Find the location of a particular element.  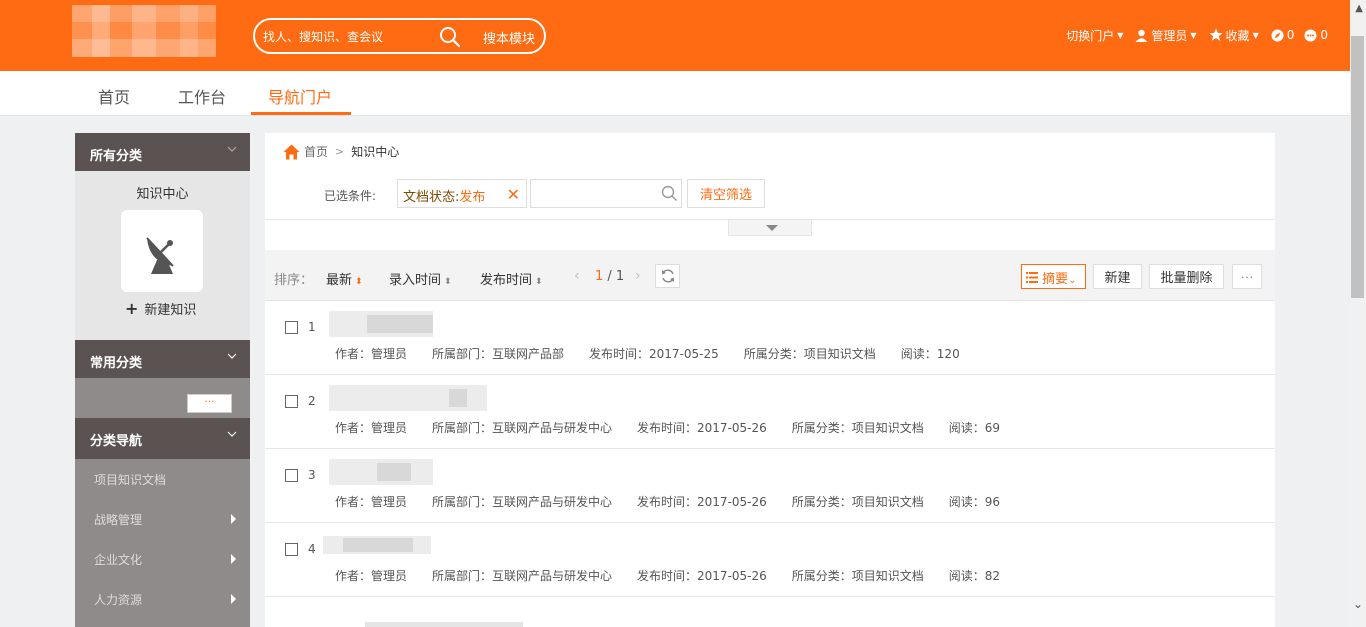

sort-publish-time: 发布时间 ⬍ is located at coordinates (511, 278).